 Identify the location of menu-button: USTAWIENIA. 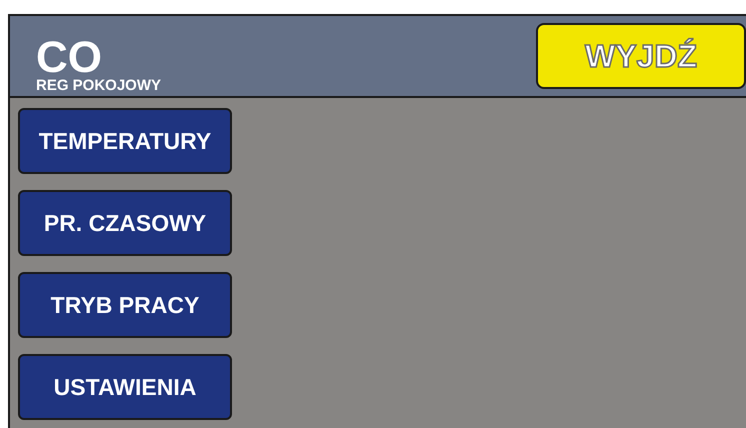
(125, 387).